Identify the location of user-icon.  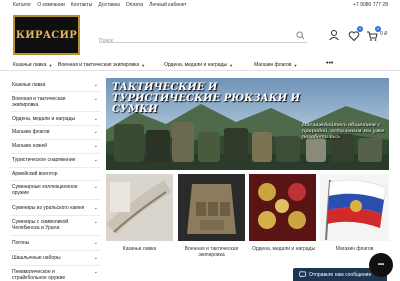
(334, 35).